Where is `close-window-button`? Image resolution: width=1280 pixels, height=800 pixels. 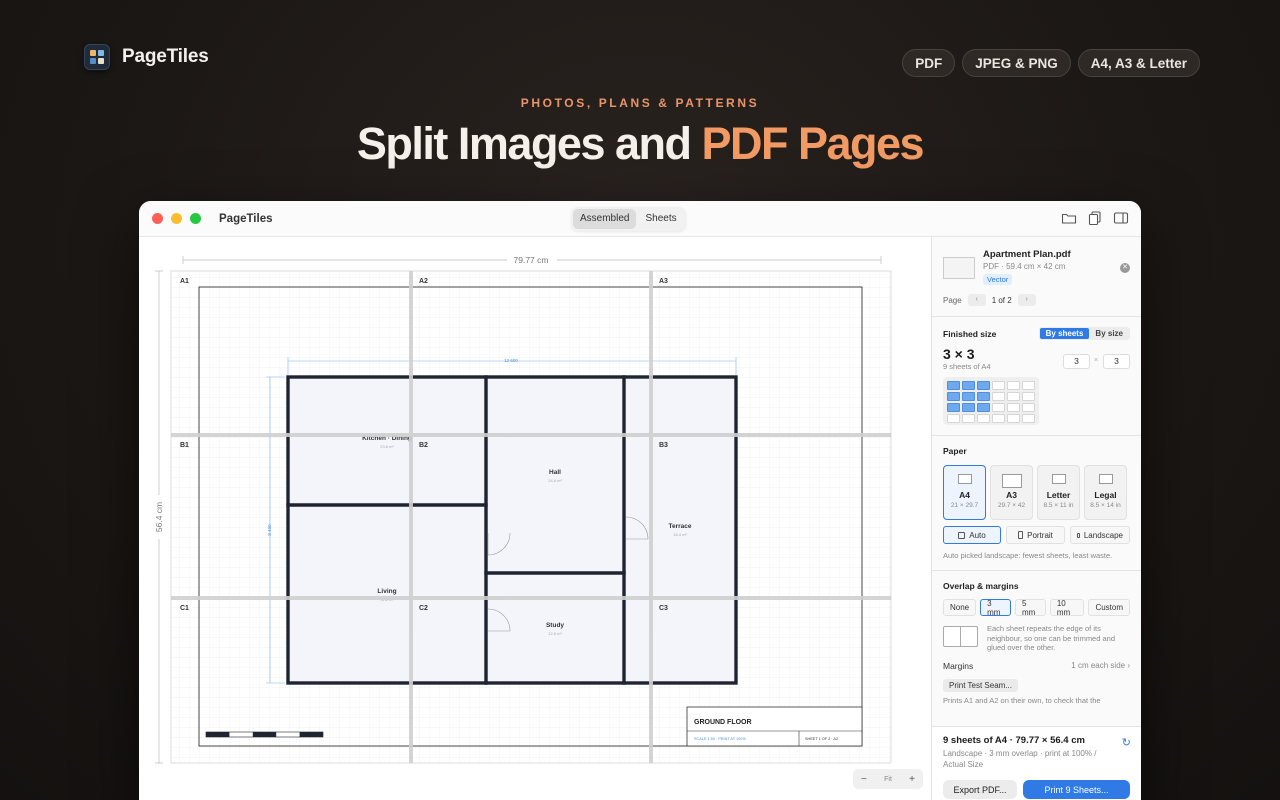
close-window-button is located at coordinates (157, 218).